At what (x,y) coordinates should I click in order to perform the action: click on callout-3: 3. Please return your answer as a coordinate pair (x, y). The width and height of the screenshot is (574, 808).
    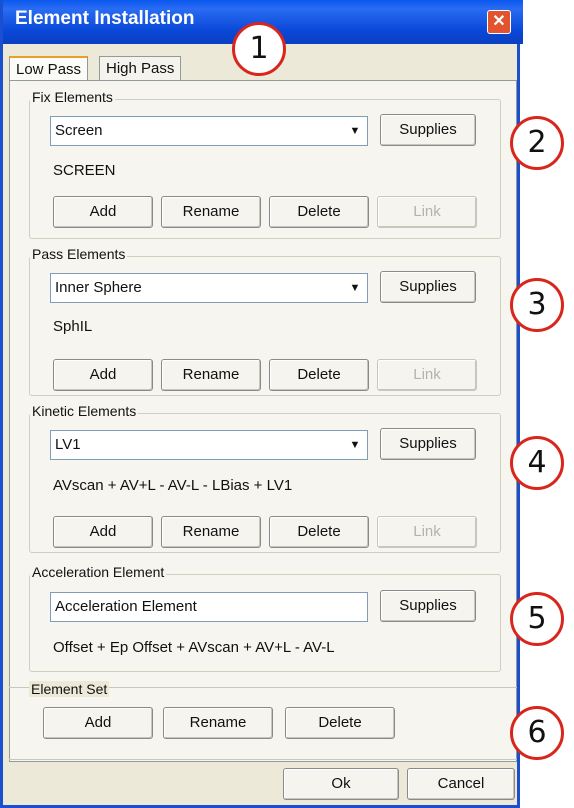
    Looking at the image, I should click on (537, 305).